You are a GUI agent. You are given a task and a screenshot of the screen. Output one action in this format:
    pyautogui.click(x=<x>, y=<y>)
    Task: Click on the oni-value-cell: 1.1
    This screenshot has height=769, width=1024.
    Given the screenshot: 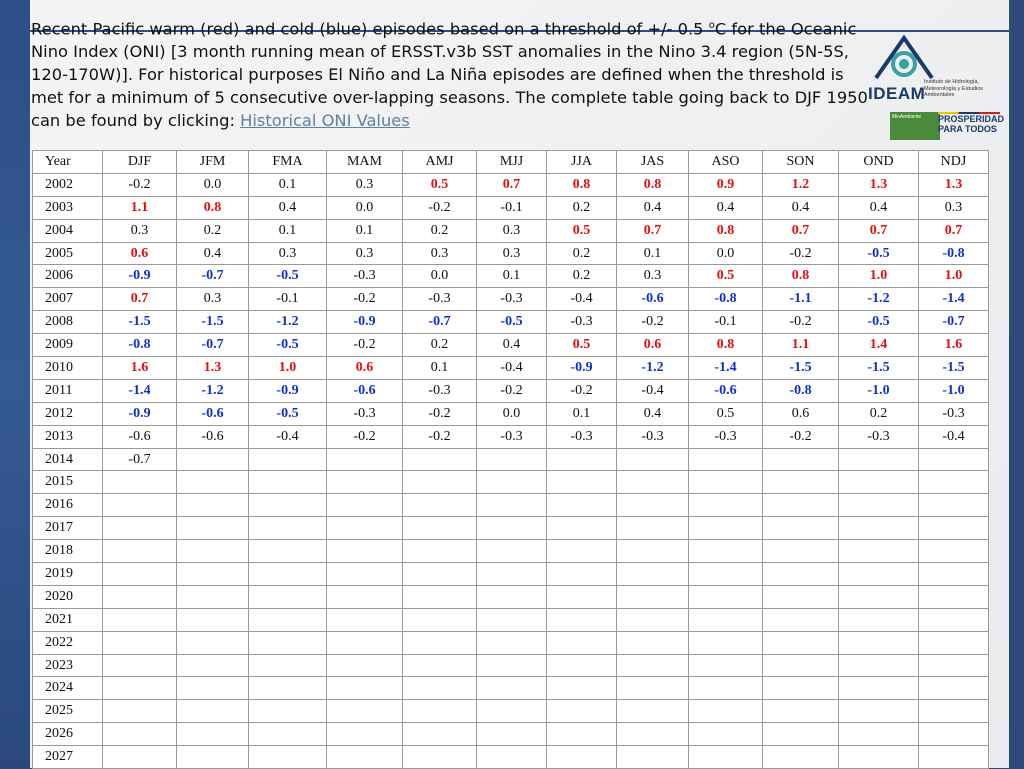 What is the action you would take?
    pyautogui.click(x=139, y=207)
    